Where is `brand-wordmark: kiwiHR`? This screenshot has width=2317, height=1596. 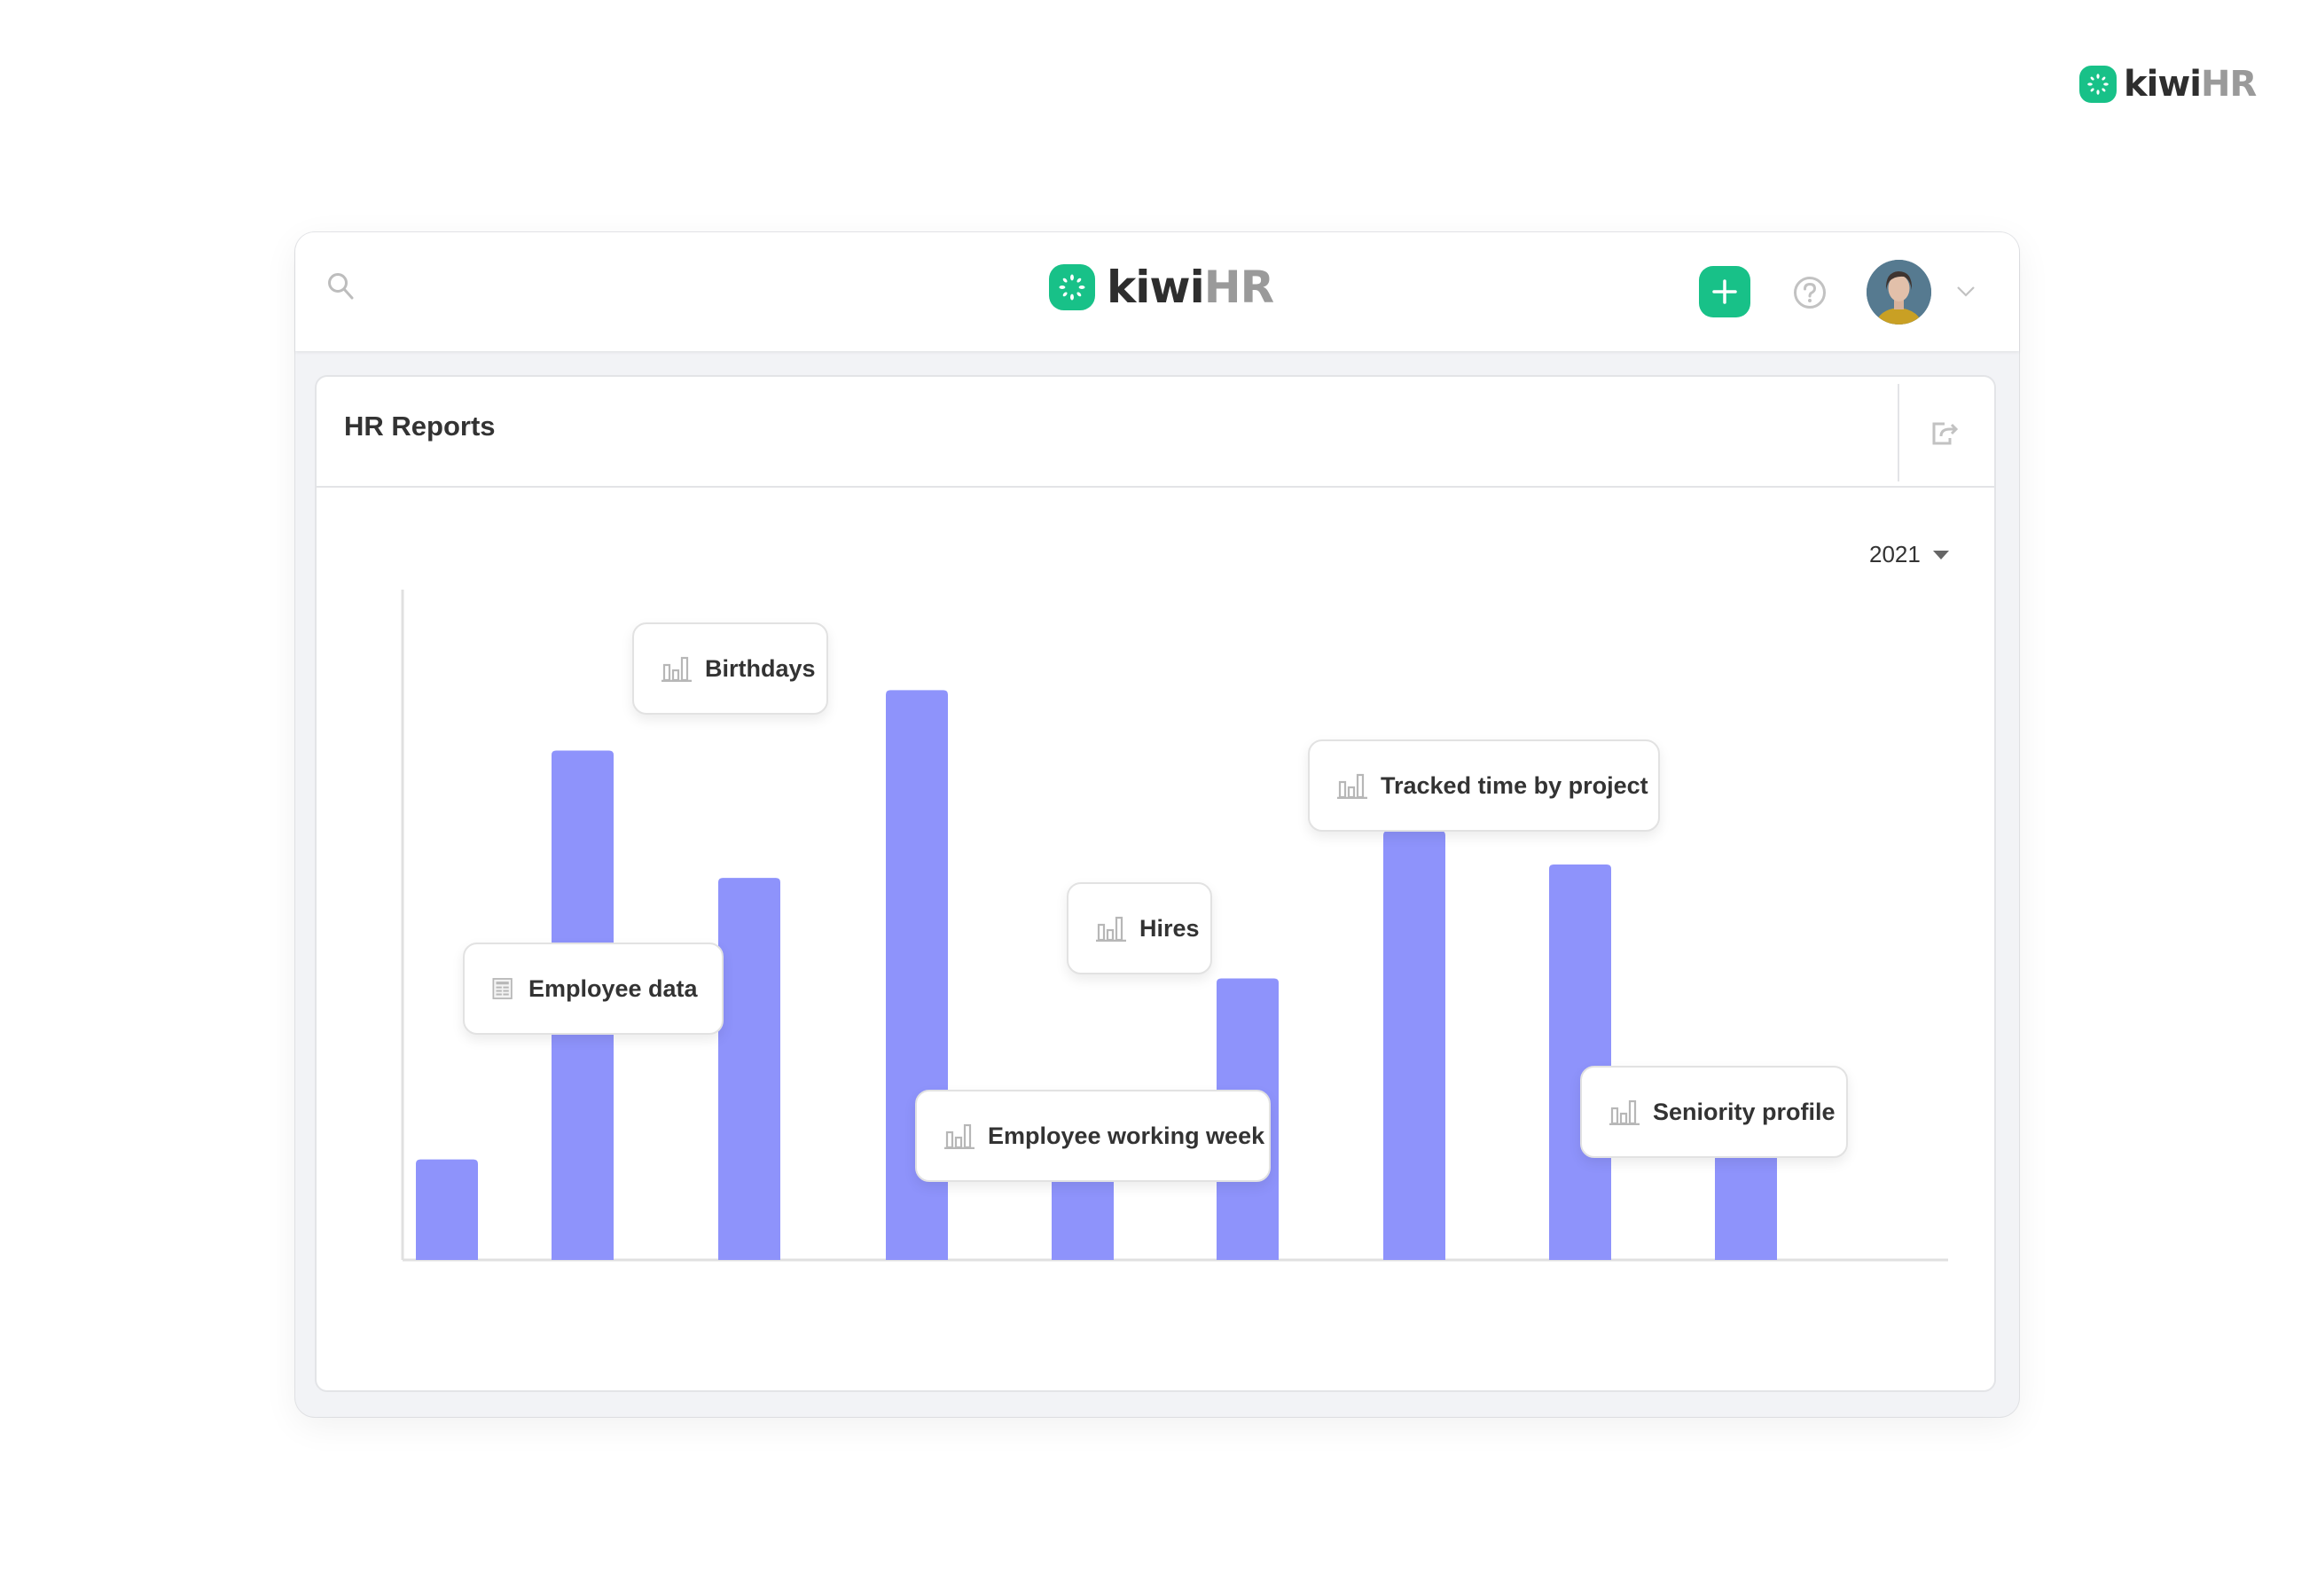
brand-wordmark: kiwiHR is located at coordinates (2190, 84).